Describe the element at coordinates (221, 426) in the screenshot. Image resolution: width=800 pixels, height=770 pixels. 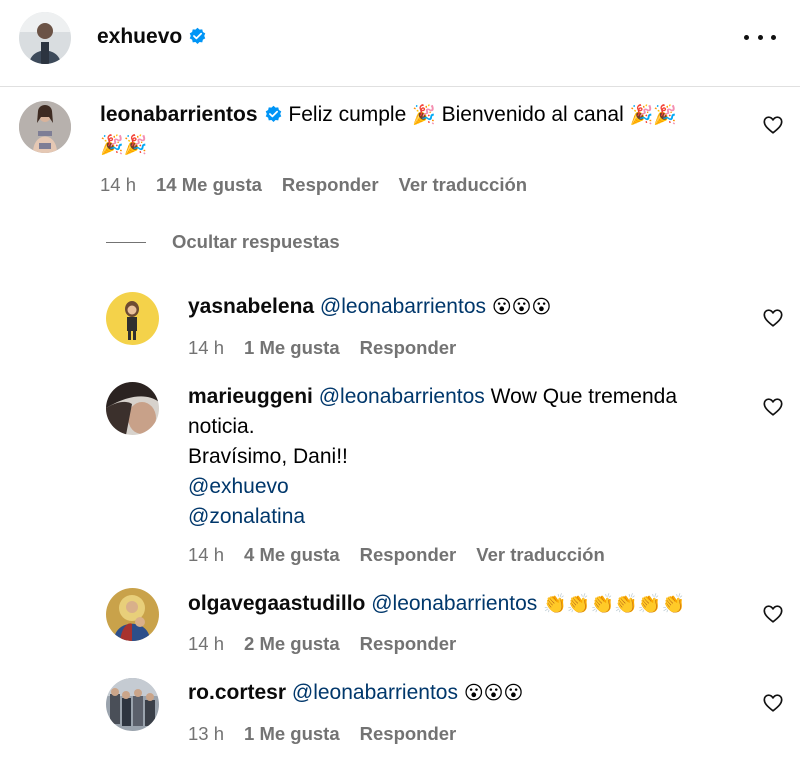
I see `reply-text: noticia.` at that location.